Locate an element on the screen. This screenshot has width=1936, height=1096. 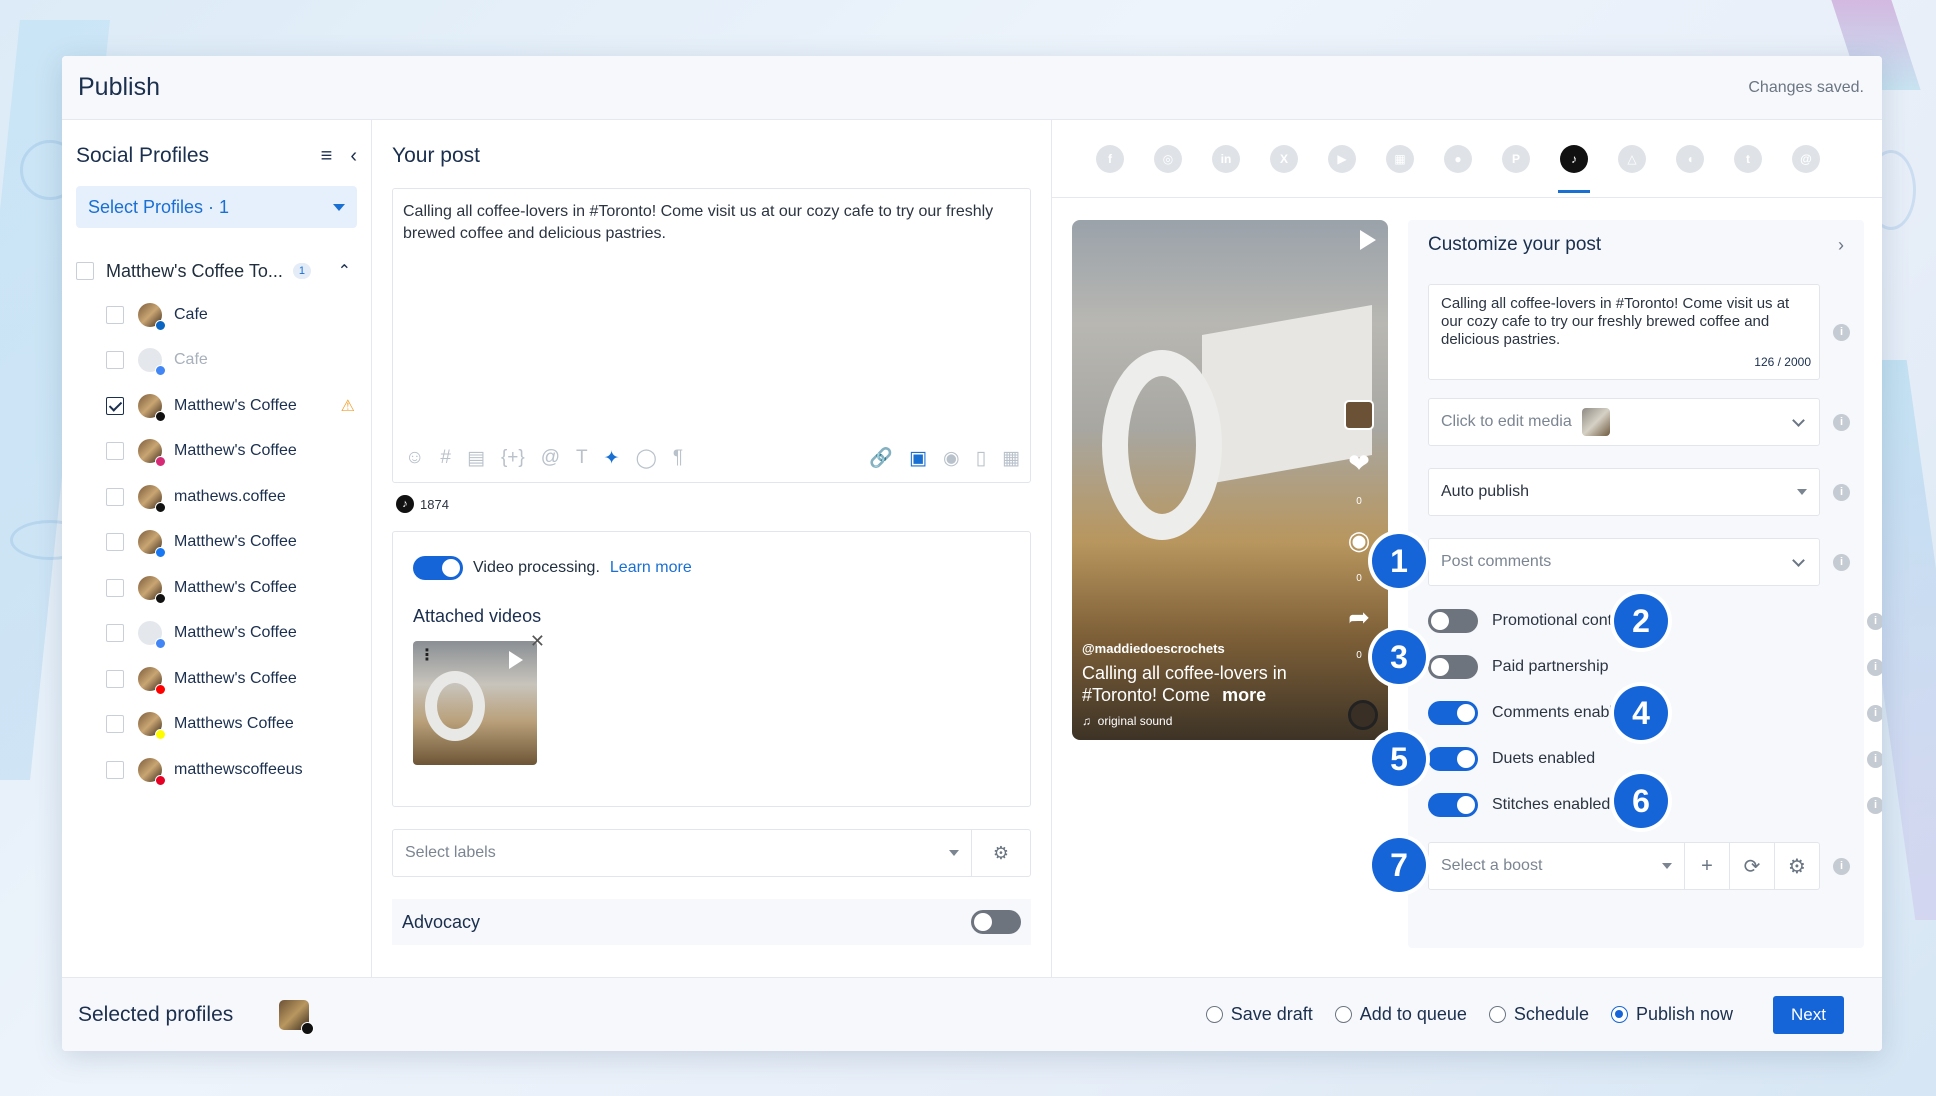
play-icon is located at coordinates (1368, 240).